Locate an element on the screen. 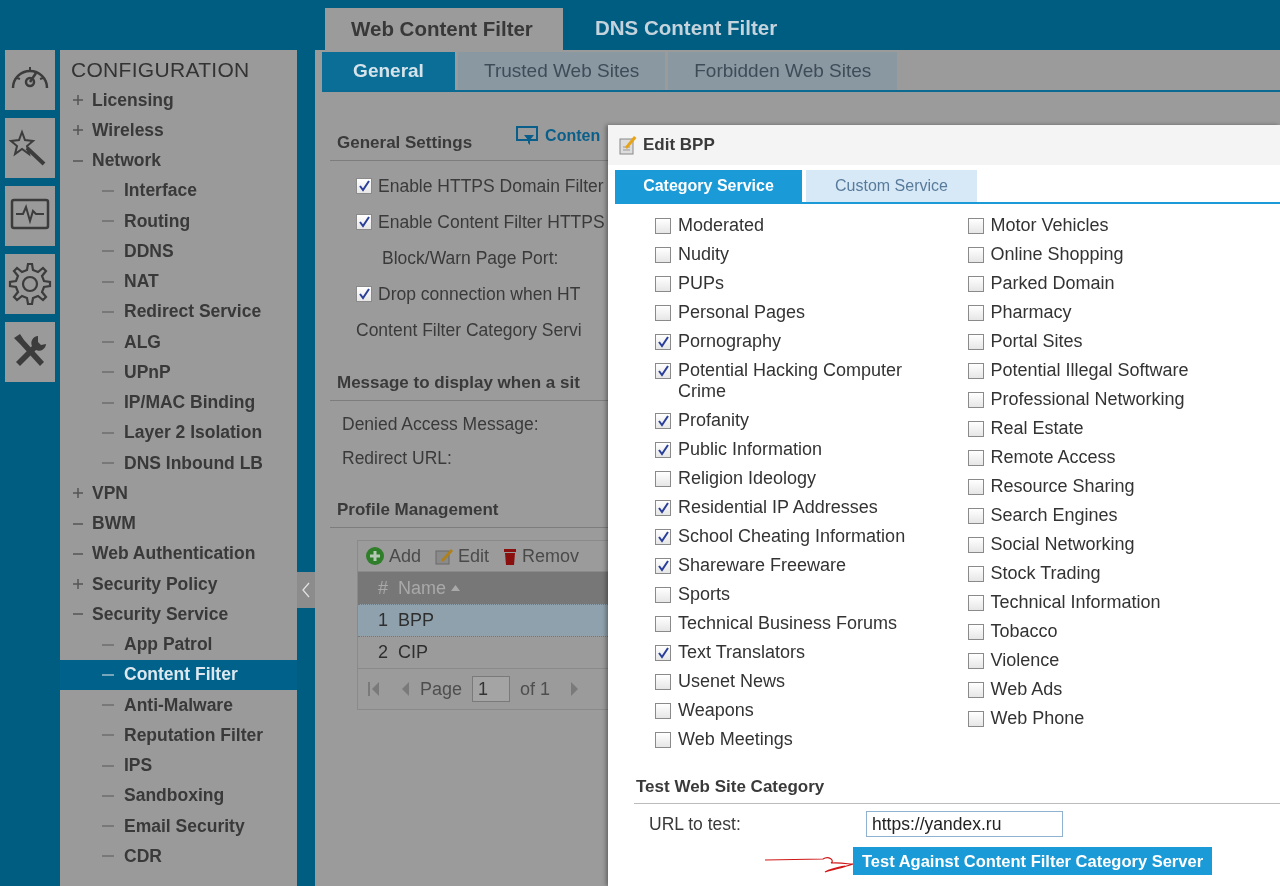 Image resolution: width=1280 pixels, height=886 pixels. field-label: Redirect URL: is located at coordinates (397, 458).